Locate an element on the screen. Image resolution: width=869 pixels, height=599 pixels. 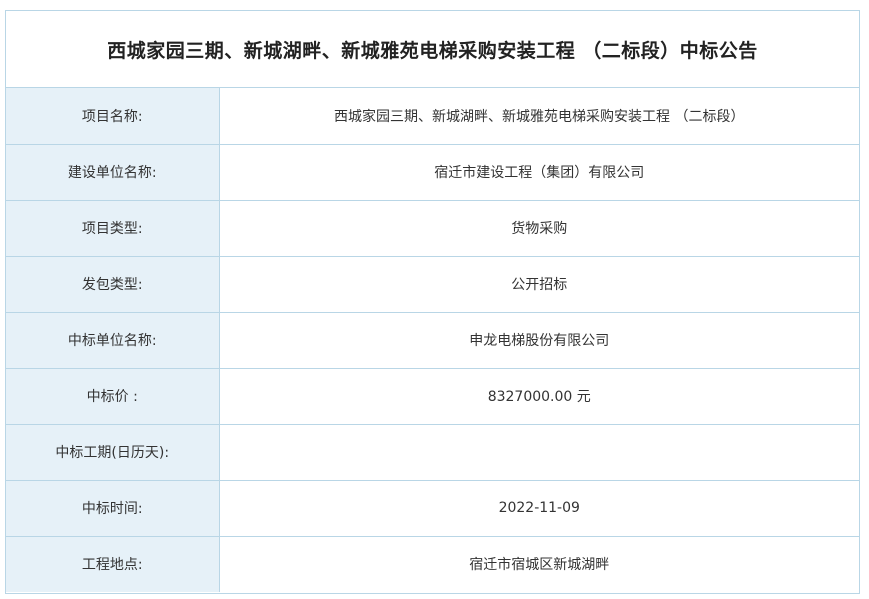
notice-title: 西城家园三期、新城湖畔、新城雅苑电梯采购安装工程 （二标段）中标公告 is located at coordinates (432, 50).